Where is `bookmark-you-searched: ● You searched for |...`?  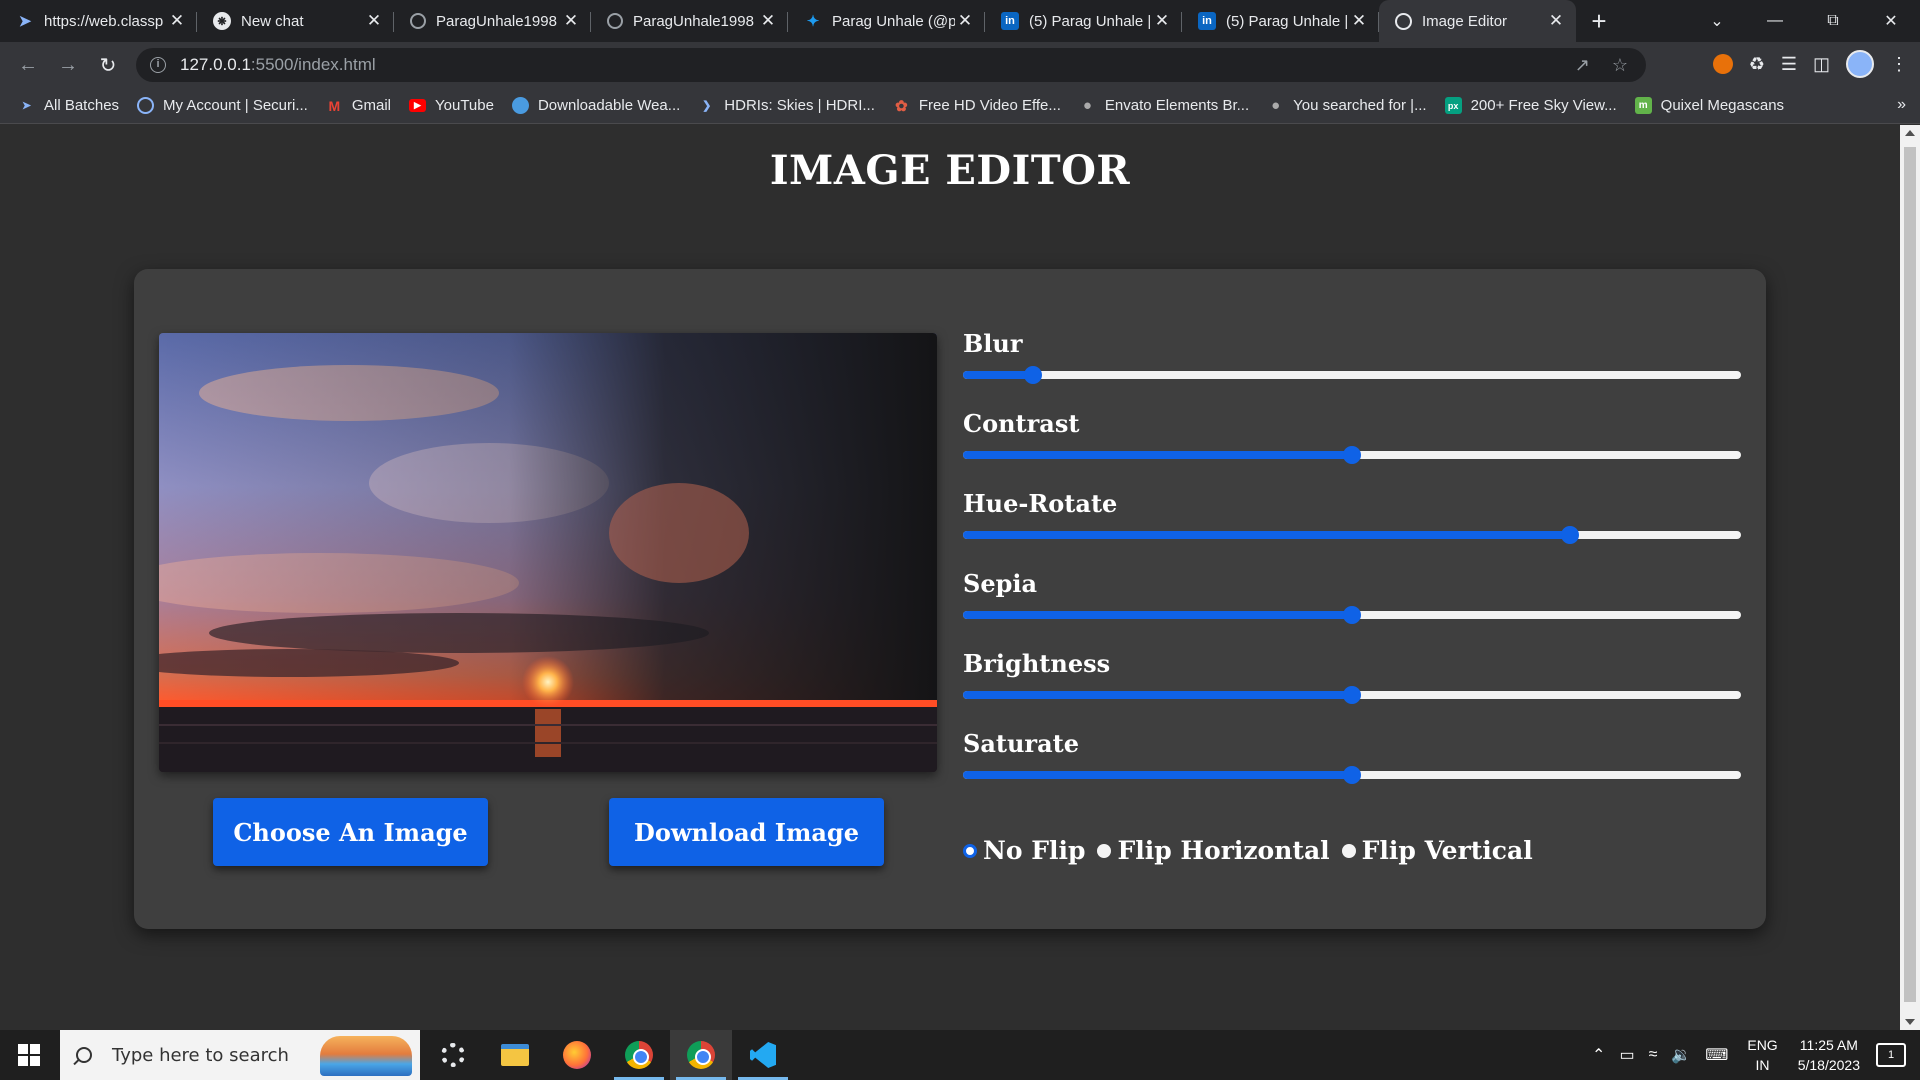 bookmark-you-searched: ● You searched for |... is located at coordinates (1346, 105).